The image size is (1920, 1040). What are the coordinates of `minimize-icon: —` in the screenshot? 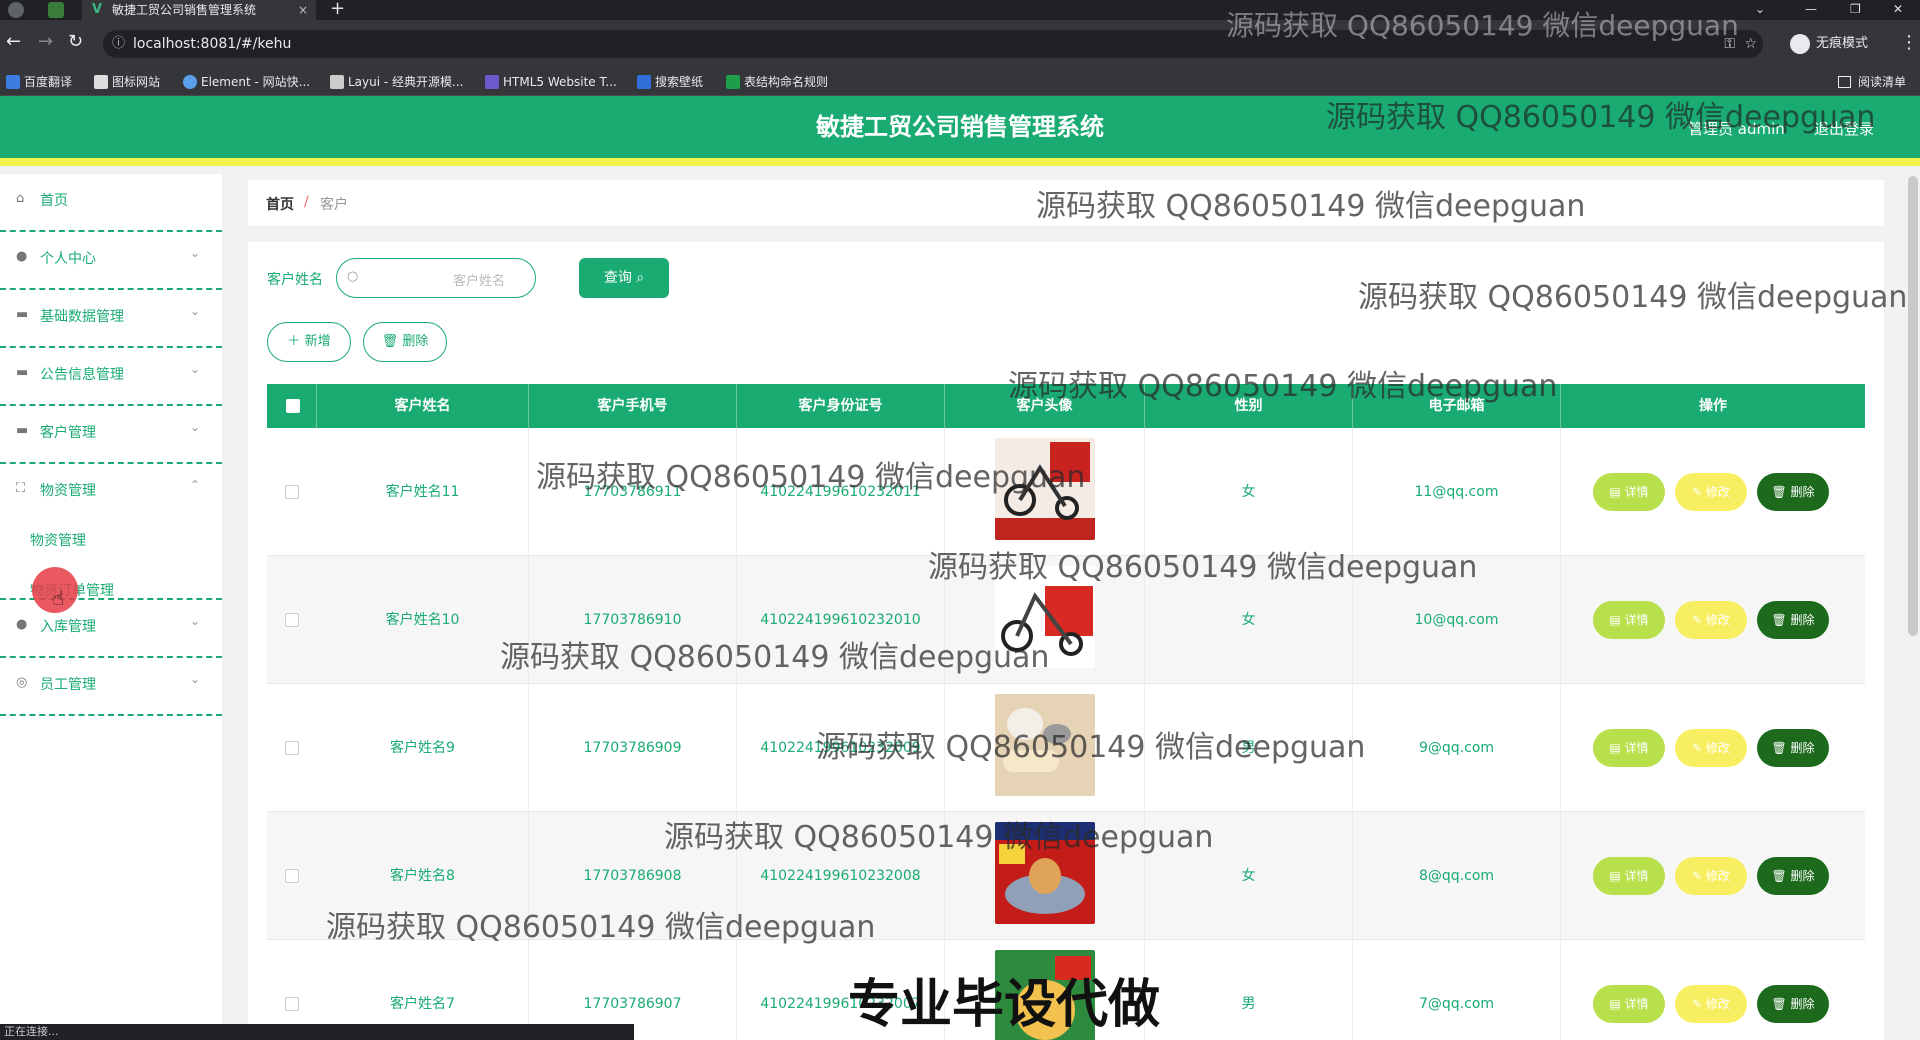 It's located at (1811, 9).